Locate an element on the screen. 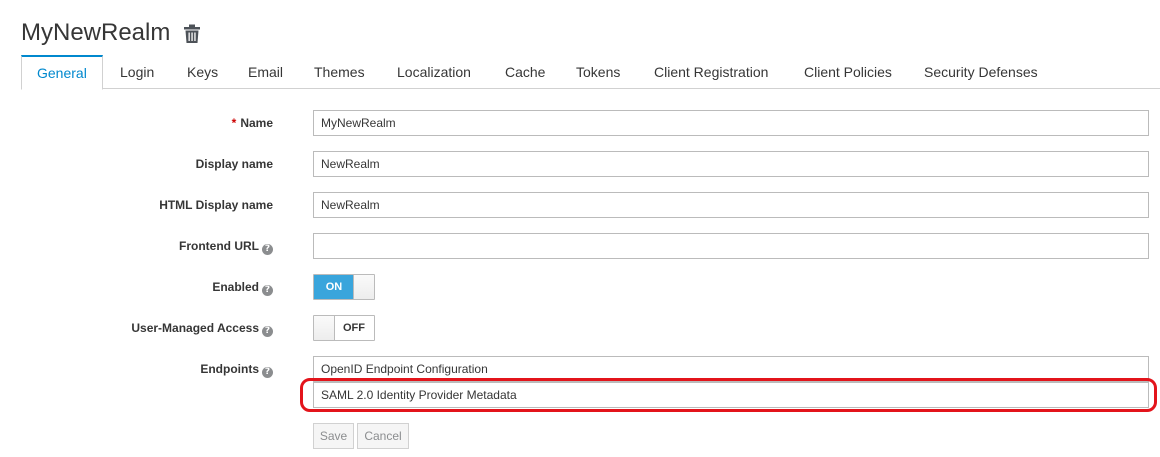 The height and width of the screenshot is (457, 1160). user-managed-access-toggle: OFF is located at coordinates (344, 328).